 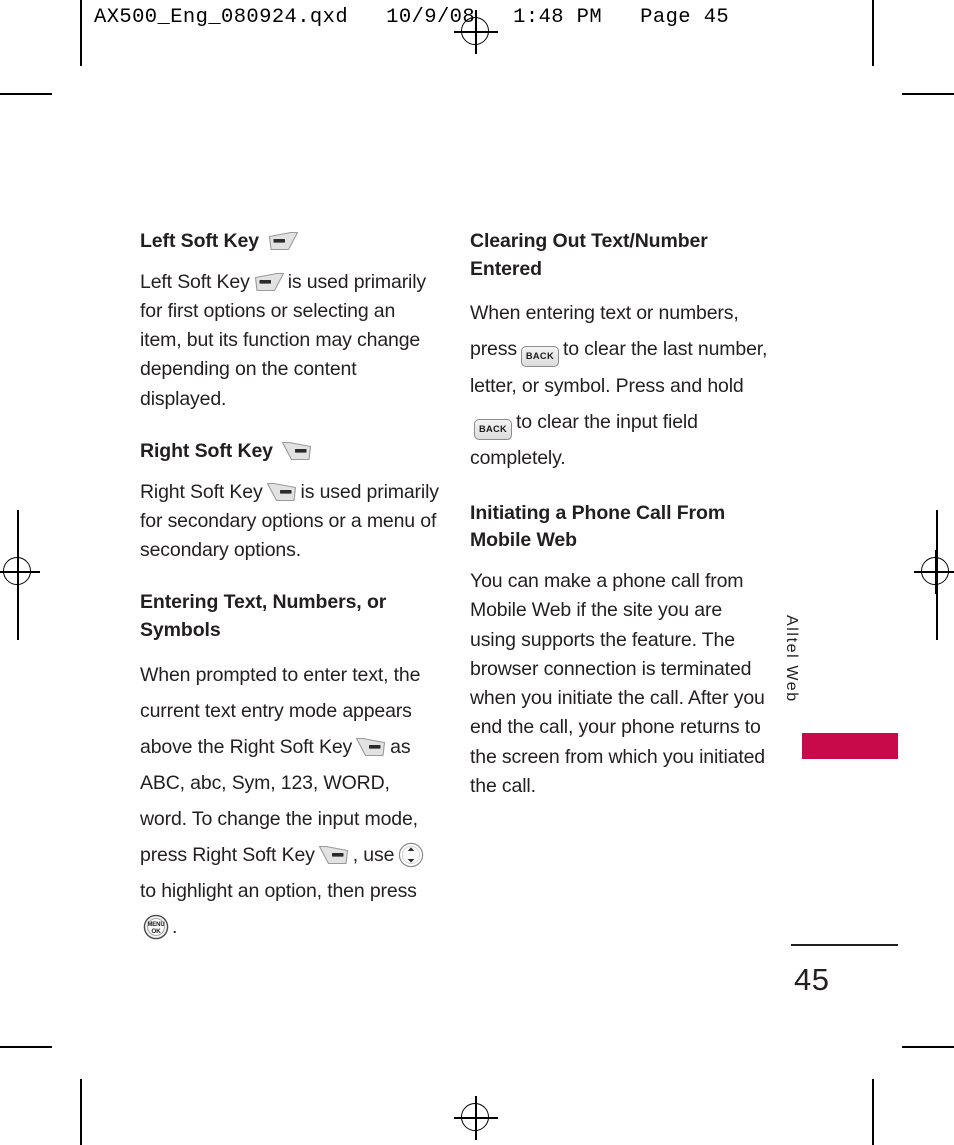 I want to click on crop-mark-bottom-right-horizontal, so click(x=928, y=1047).